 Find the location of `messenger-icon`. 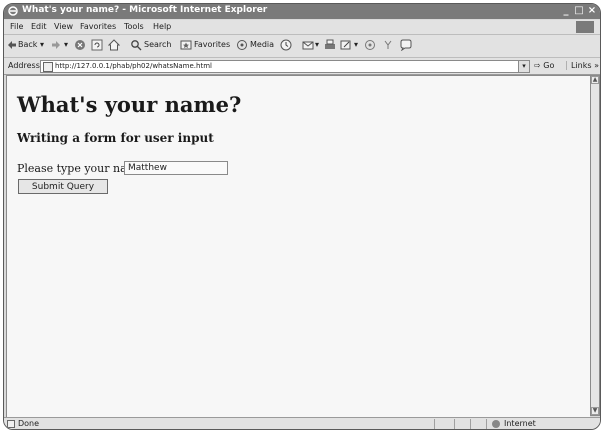

messenger-icon is located at coordinates (406, 45).